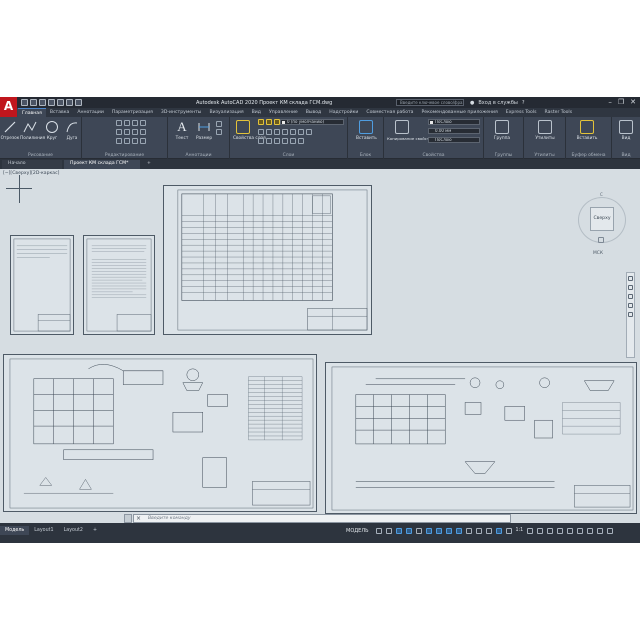 Image resolution: width=640 pixels, height=640 pixels. Describe the element at coordinates (256, 112) in the screenshot. I see `tab-view: Вид` at that location.